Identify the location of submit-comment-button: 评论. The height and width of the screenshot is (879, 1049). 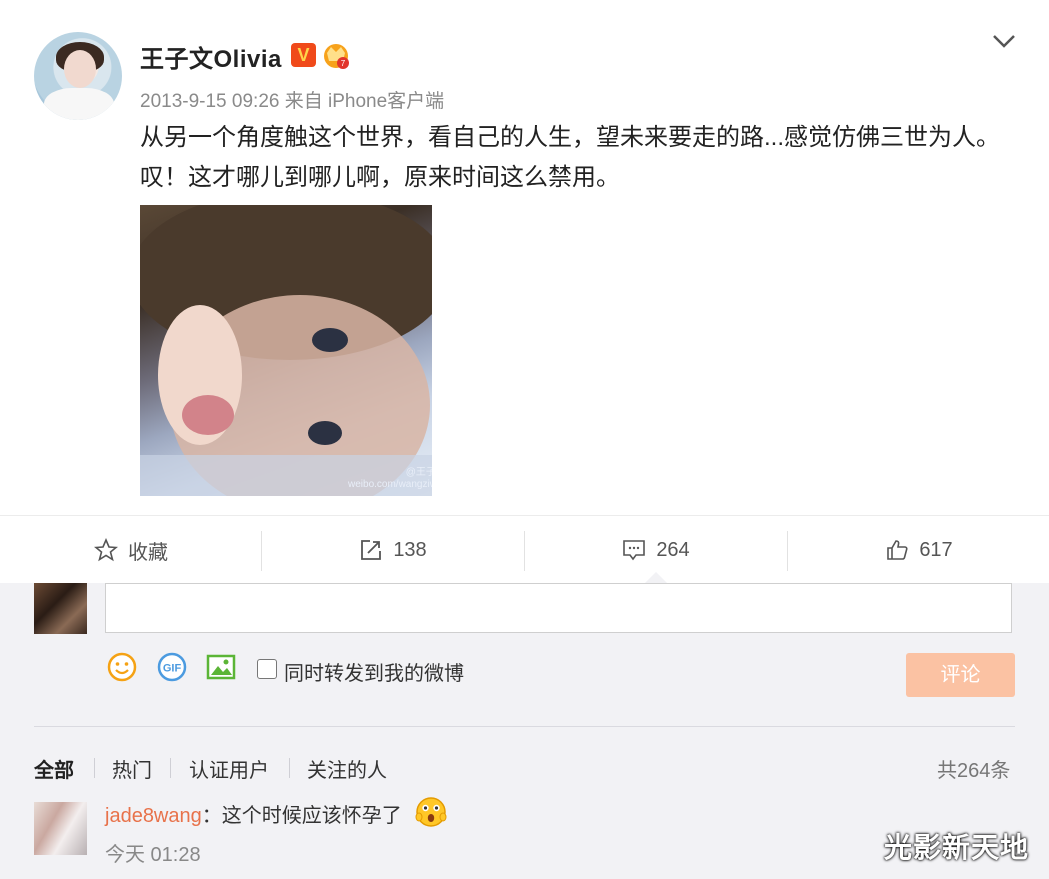
(960, 675).